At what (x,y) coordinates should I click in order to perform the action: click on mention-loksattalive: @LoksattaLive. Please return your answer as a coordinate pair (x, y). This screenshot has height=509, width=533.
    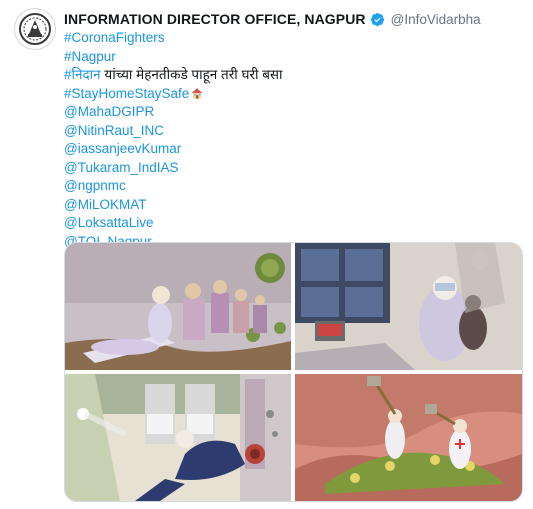
    Looking at the image, I should click on (173, 223).